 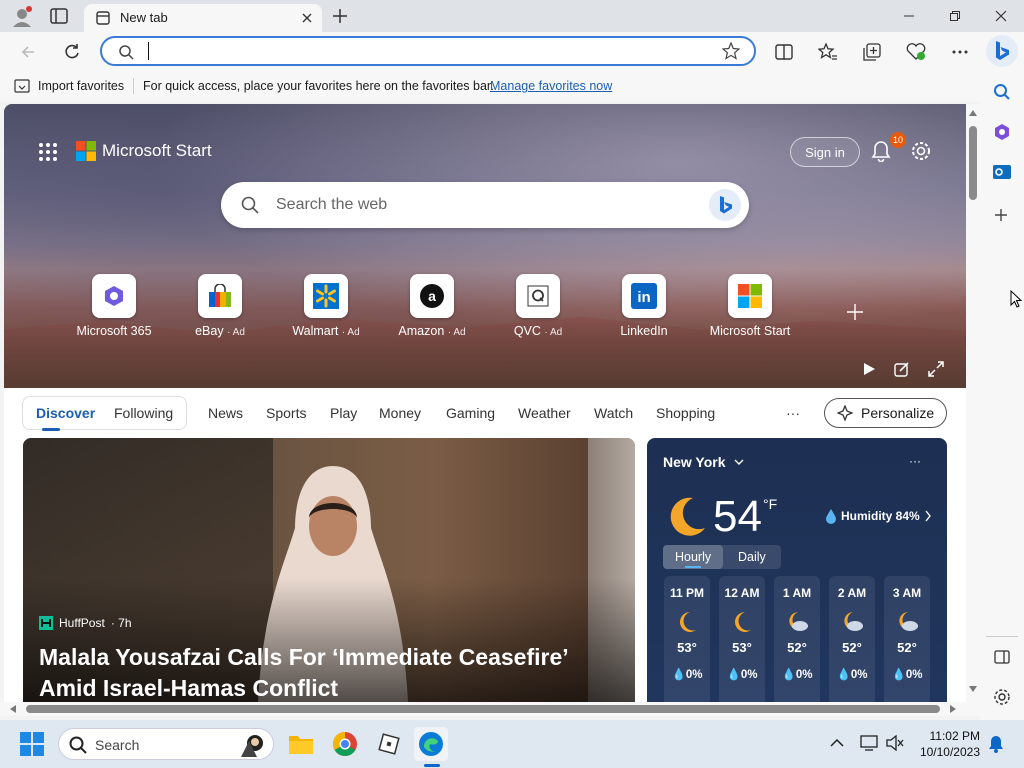 I want to click on scroll-right-arrow-icon, so click(x=953, y=709).